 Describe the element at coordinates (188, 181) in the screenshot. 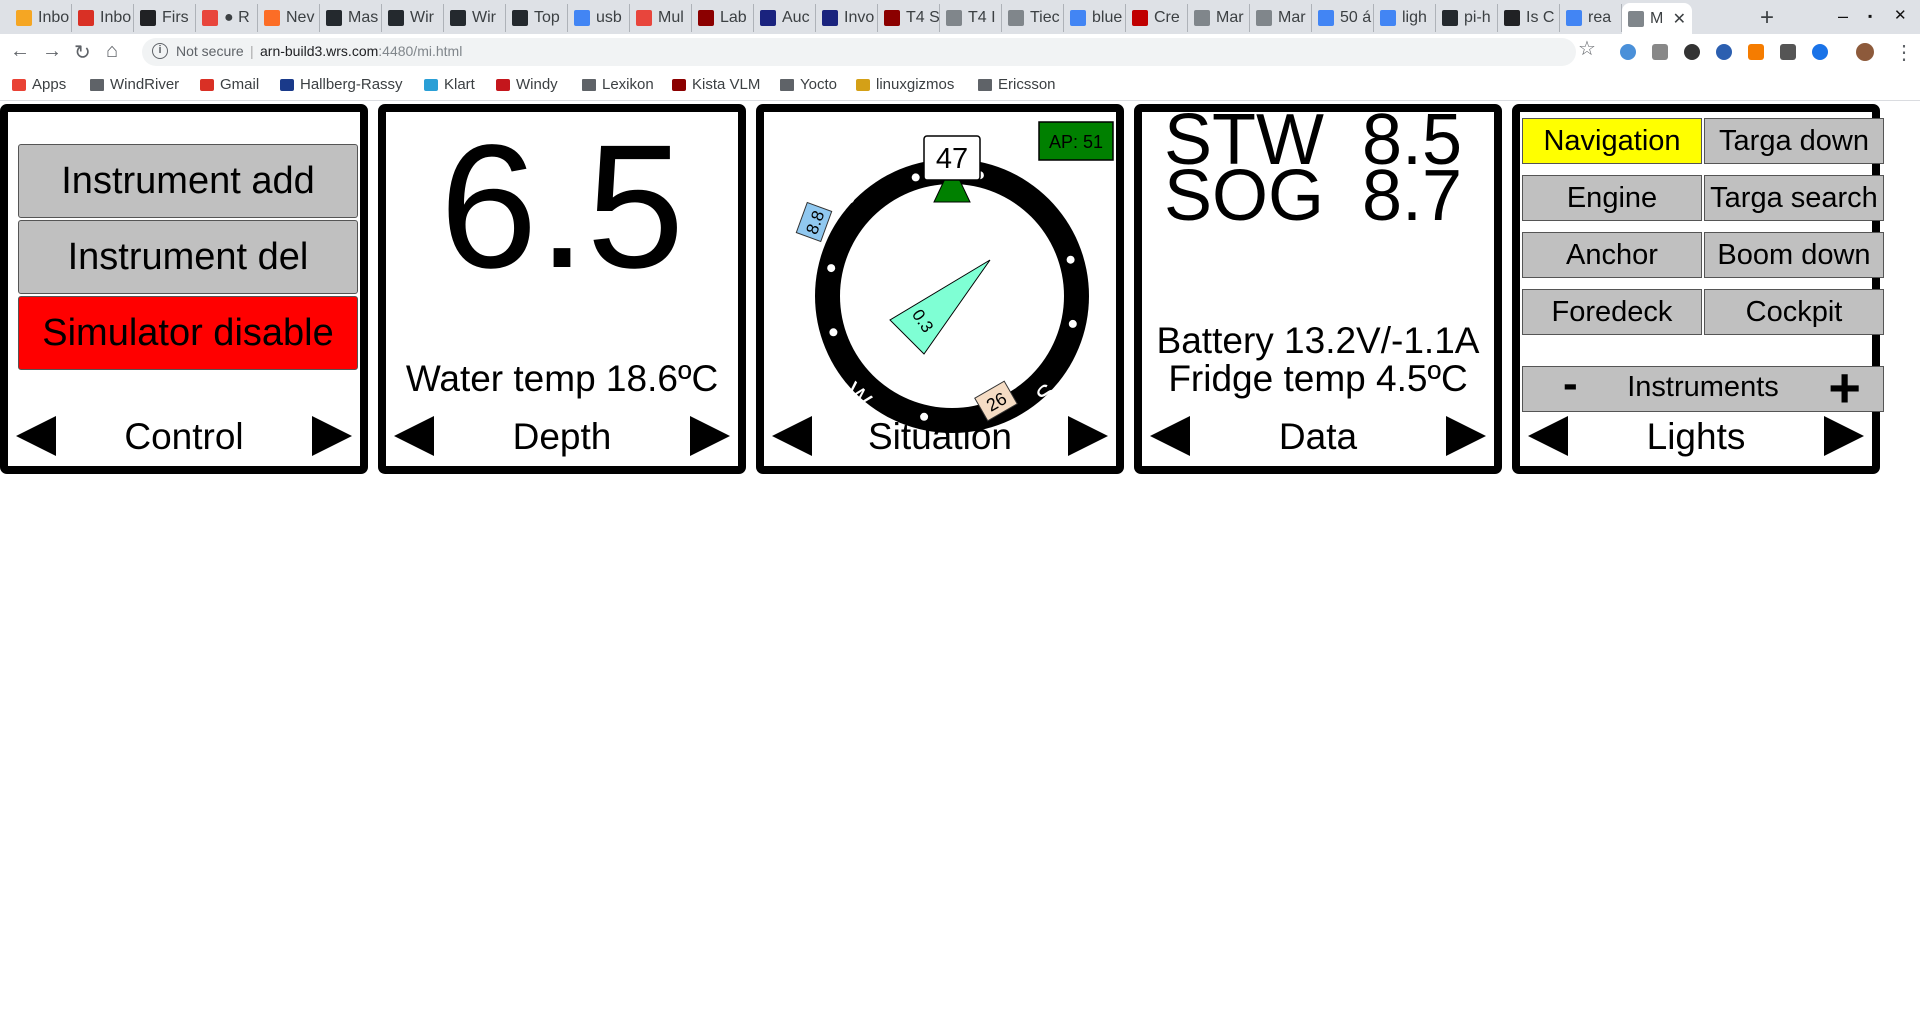

I see `instrument-add-button: Instrument add` at that location.